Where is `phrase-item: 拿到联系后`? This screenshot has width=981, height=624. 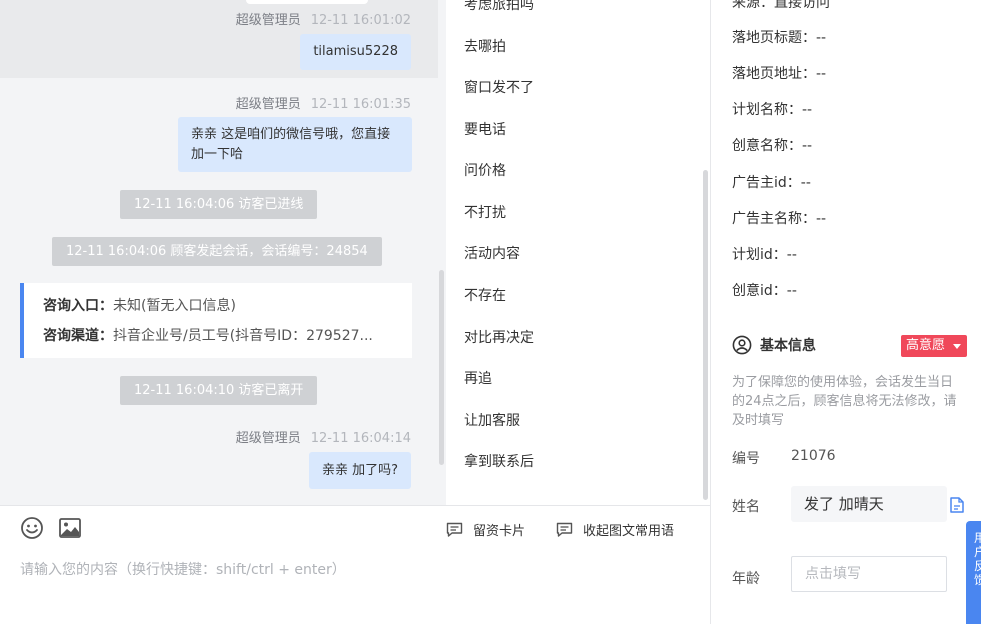 phrase-item: 拿到联系后 is located at coordinates (499, 461).